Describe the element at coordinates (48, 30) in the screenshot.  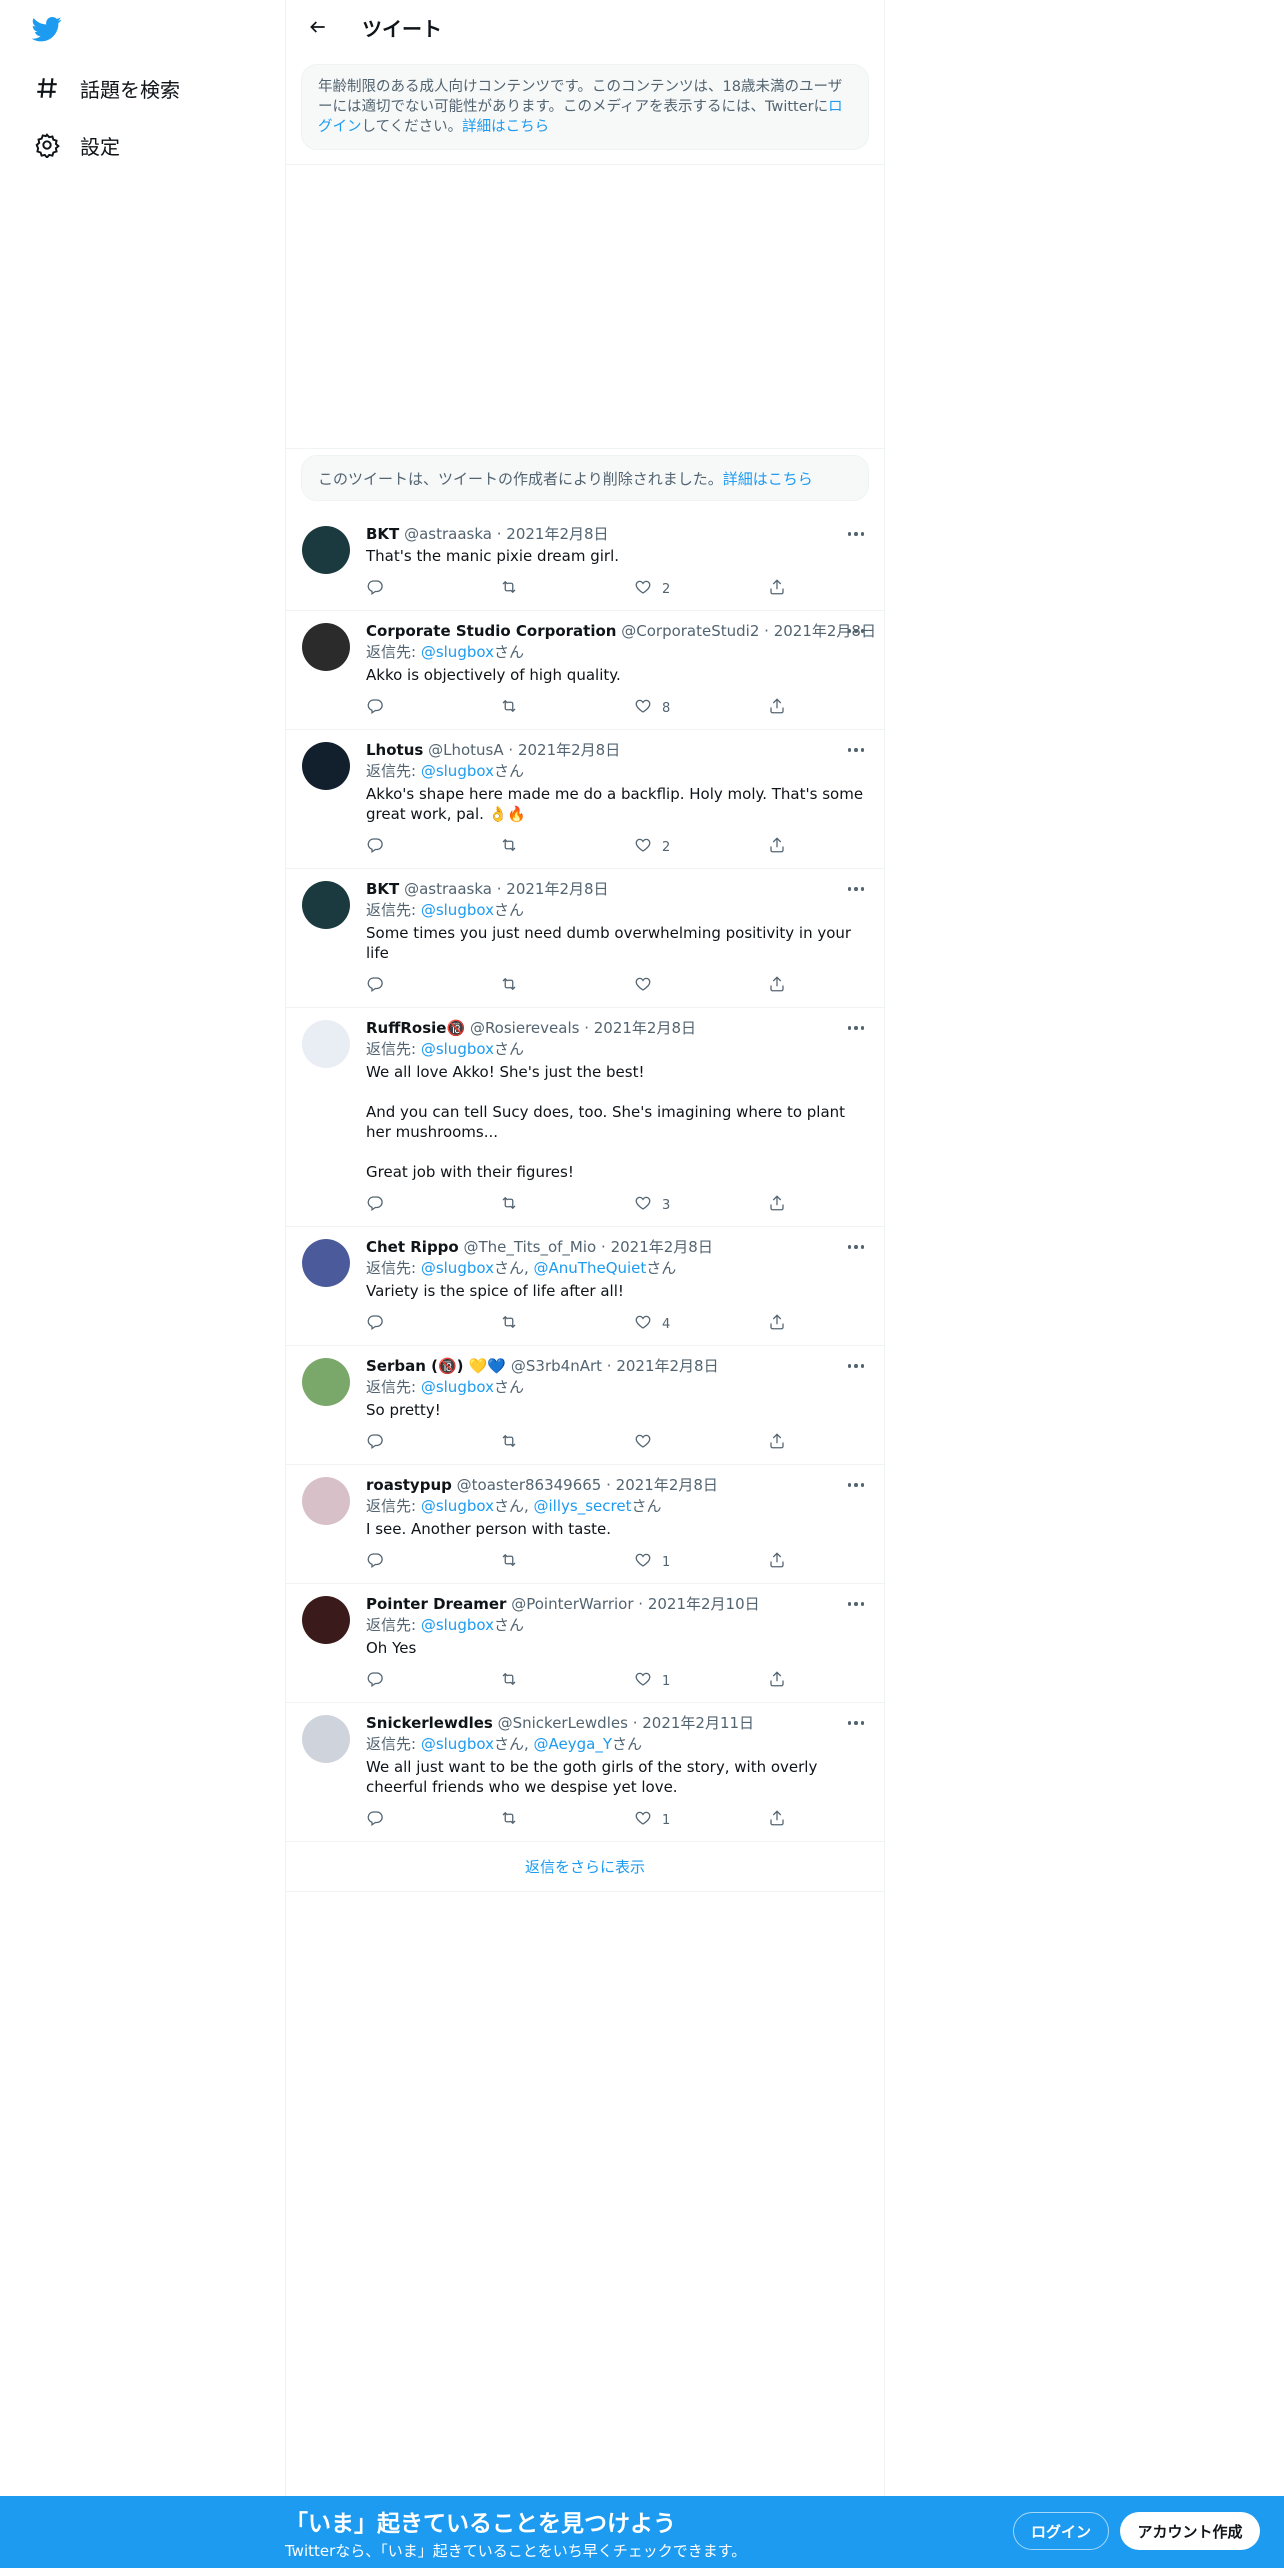
I see `twitter-logo-icon` at that location.